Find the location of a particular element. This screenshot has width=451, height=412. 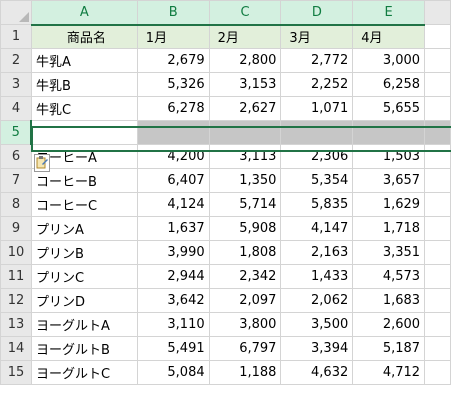

row-header: 10 is located at coordinates (16, 252).